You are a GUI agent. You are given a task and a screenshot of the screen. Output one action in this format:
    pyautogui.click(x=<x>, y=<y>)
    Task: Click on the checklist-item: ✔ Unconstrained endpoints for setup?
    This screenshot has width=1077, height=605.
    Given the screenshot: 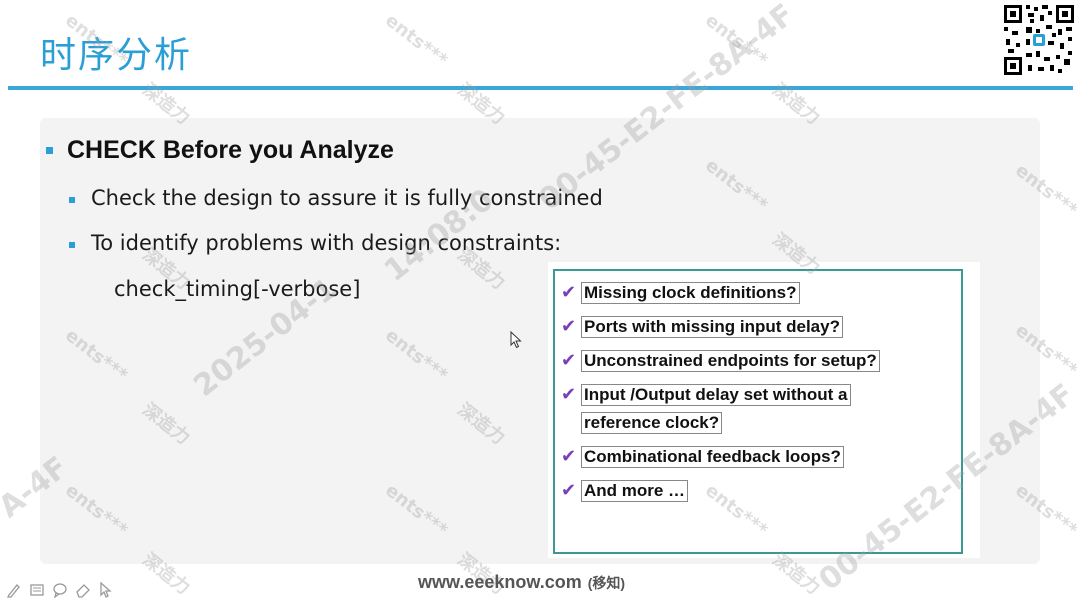 What is the action you would take?
    pyautogui.click(x=720, y=361)
    